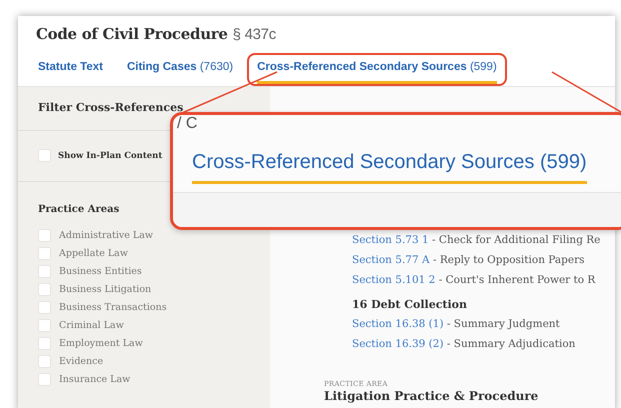 The width and height of the screenshot is (621, 408). Describe the element at coordinates (474, 280) in the screenshot. I see `result-line: Section 5.101 2 - Court's Inherent Power to R` at that location.